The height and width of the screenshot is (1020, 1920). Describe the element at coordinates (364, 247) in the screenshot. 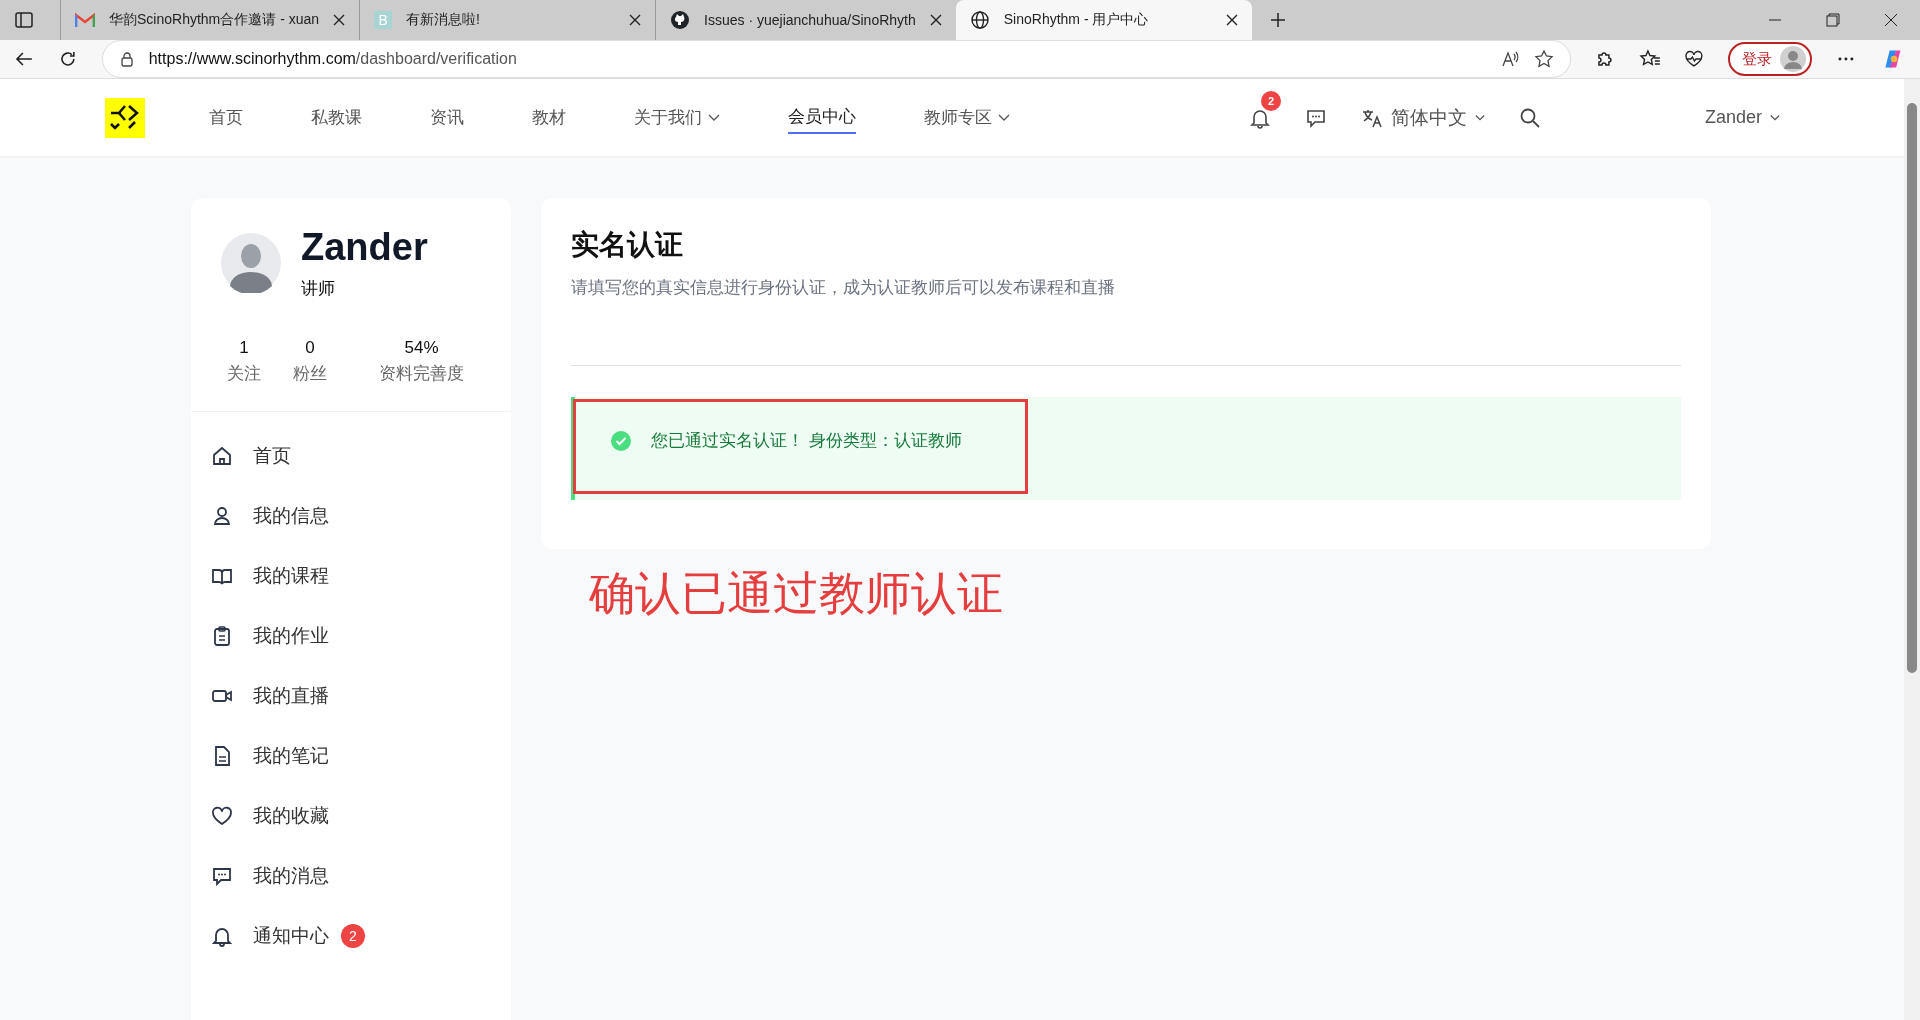

I see `profile-name: Zander` at that location.